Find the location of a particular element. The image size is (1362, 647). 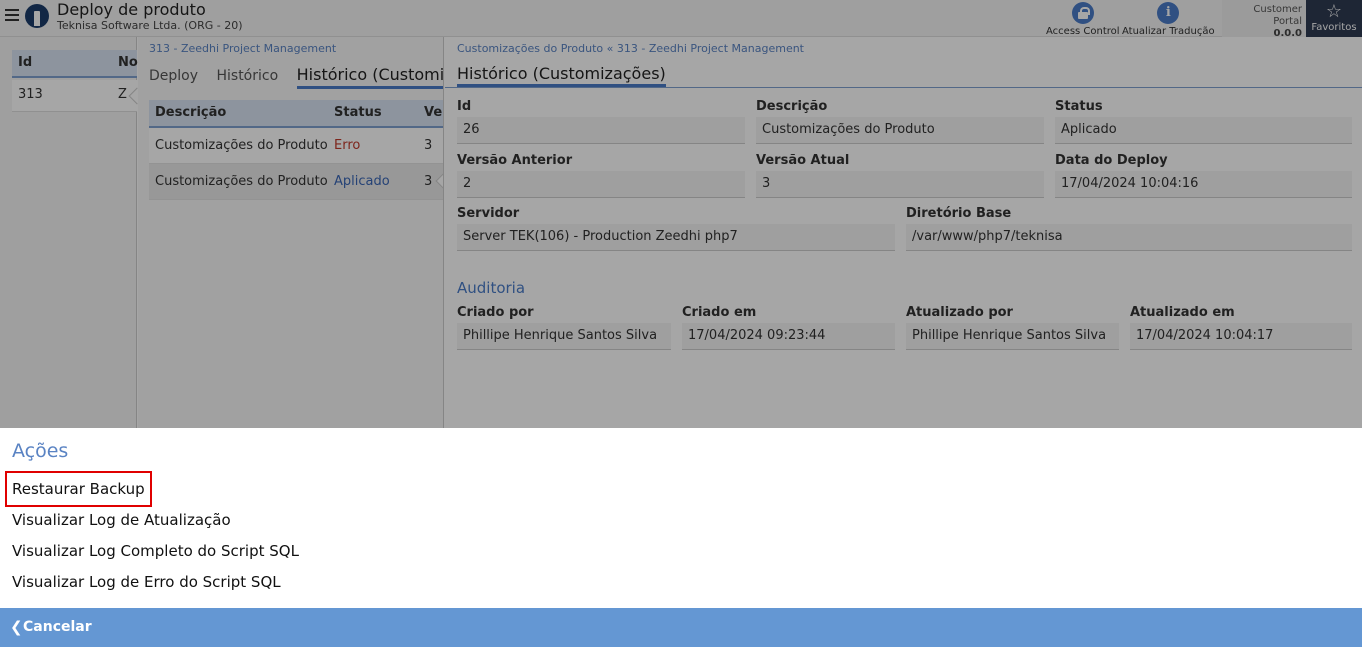

action-visualizar-log-atualizacao: Visualizar Log de Atualização is located at coordinates (121, 520).